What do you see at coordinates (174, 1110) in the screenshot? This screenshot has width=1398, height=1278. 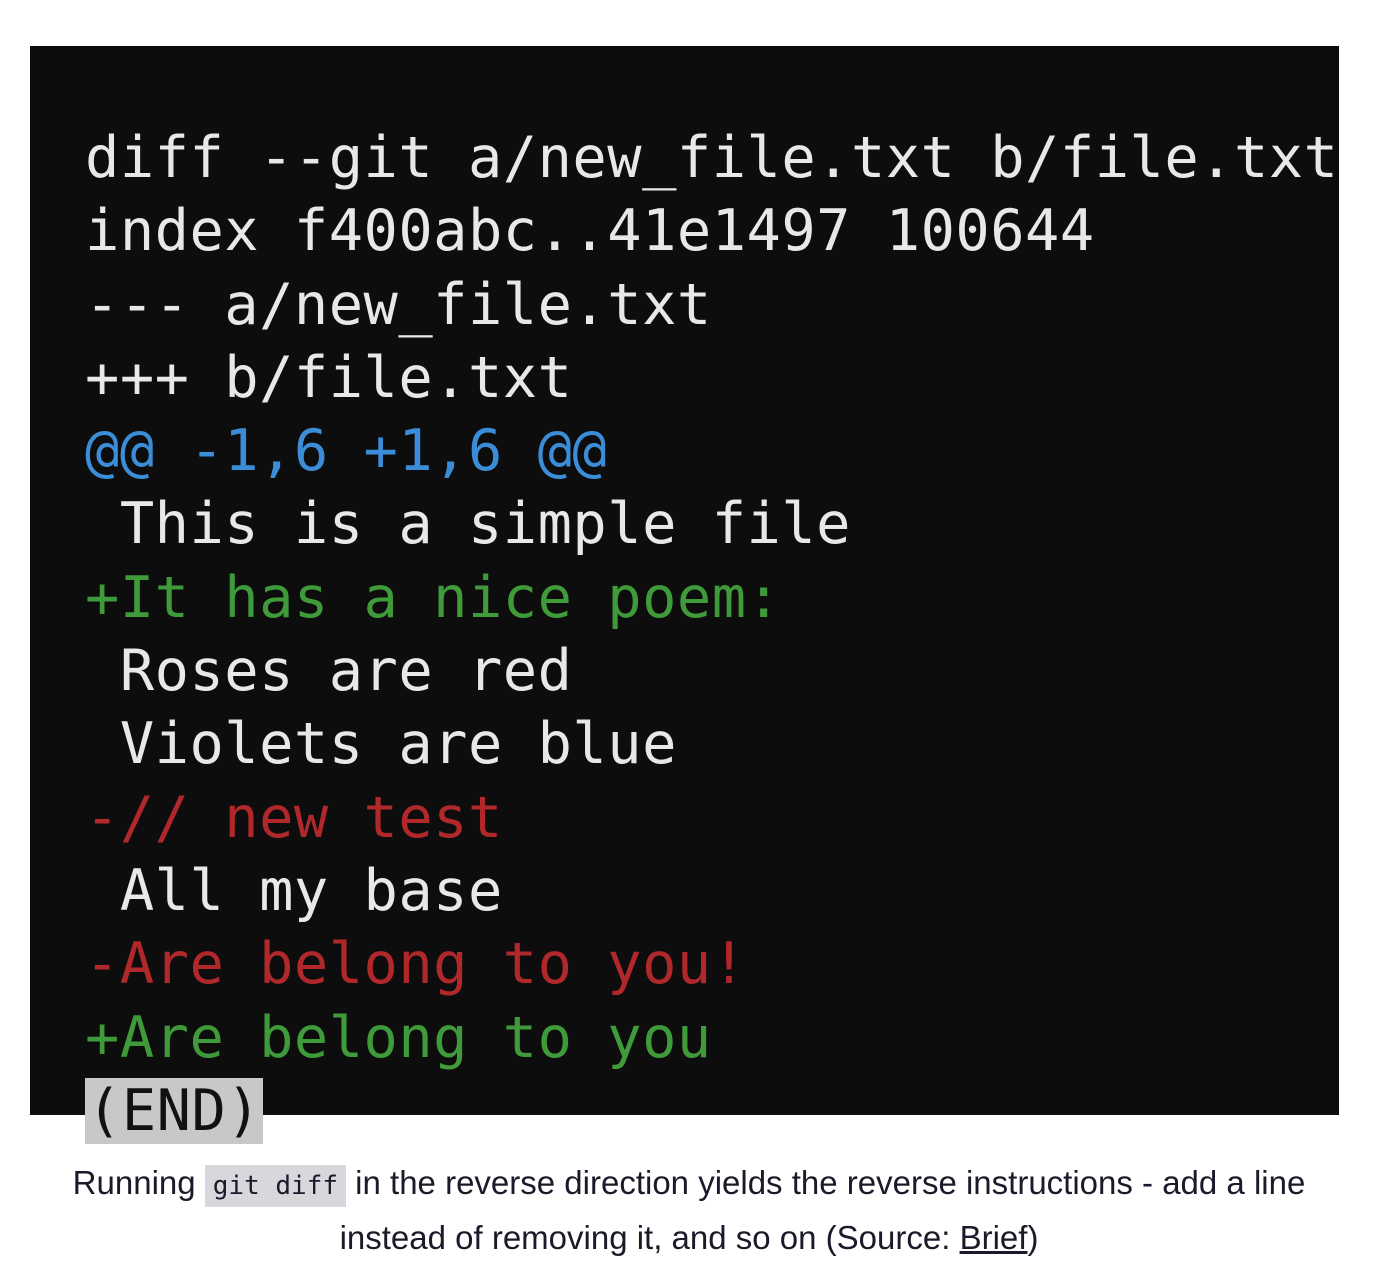 I see `end-marker: (END)` at bounding box center [174, 1110].